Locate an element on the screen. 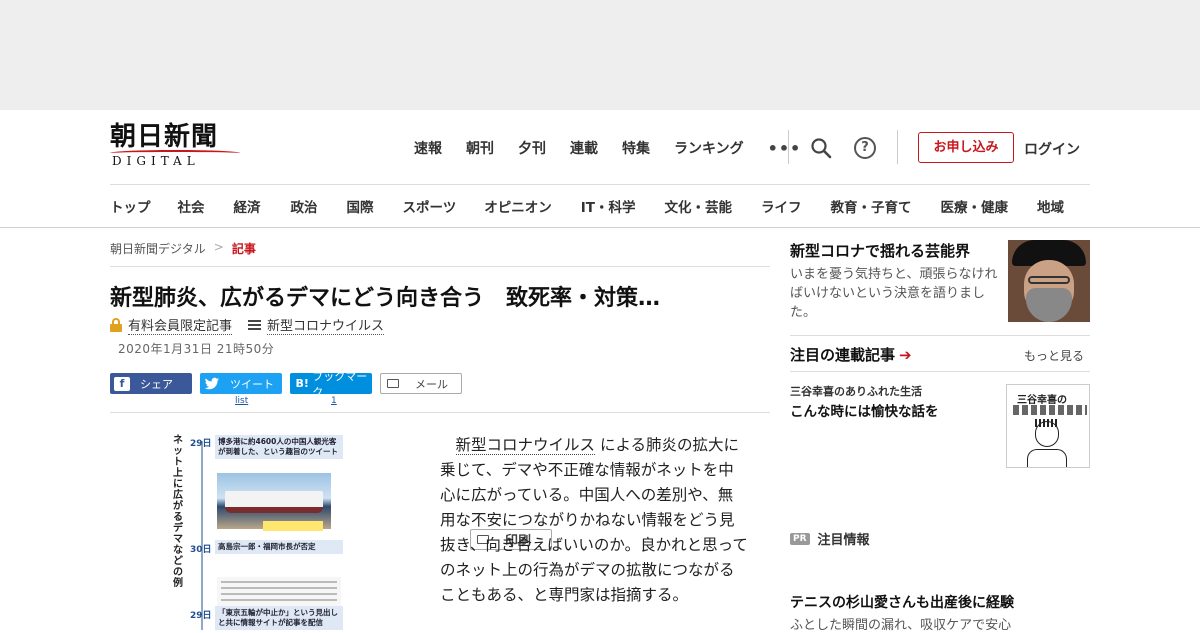 Image resolution: width=1200 pixels, height=633 pixels. mail-button: メール is located at coordinates (421, 383).